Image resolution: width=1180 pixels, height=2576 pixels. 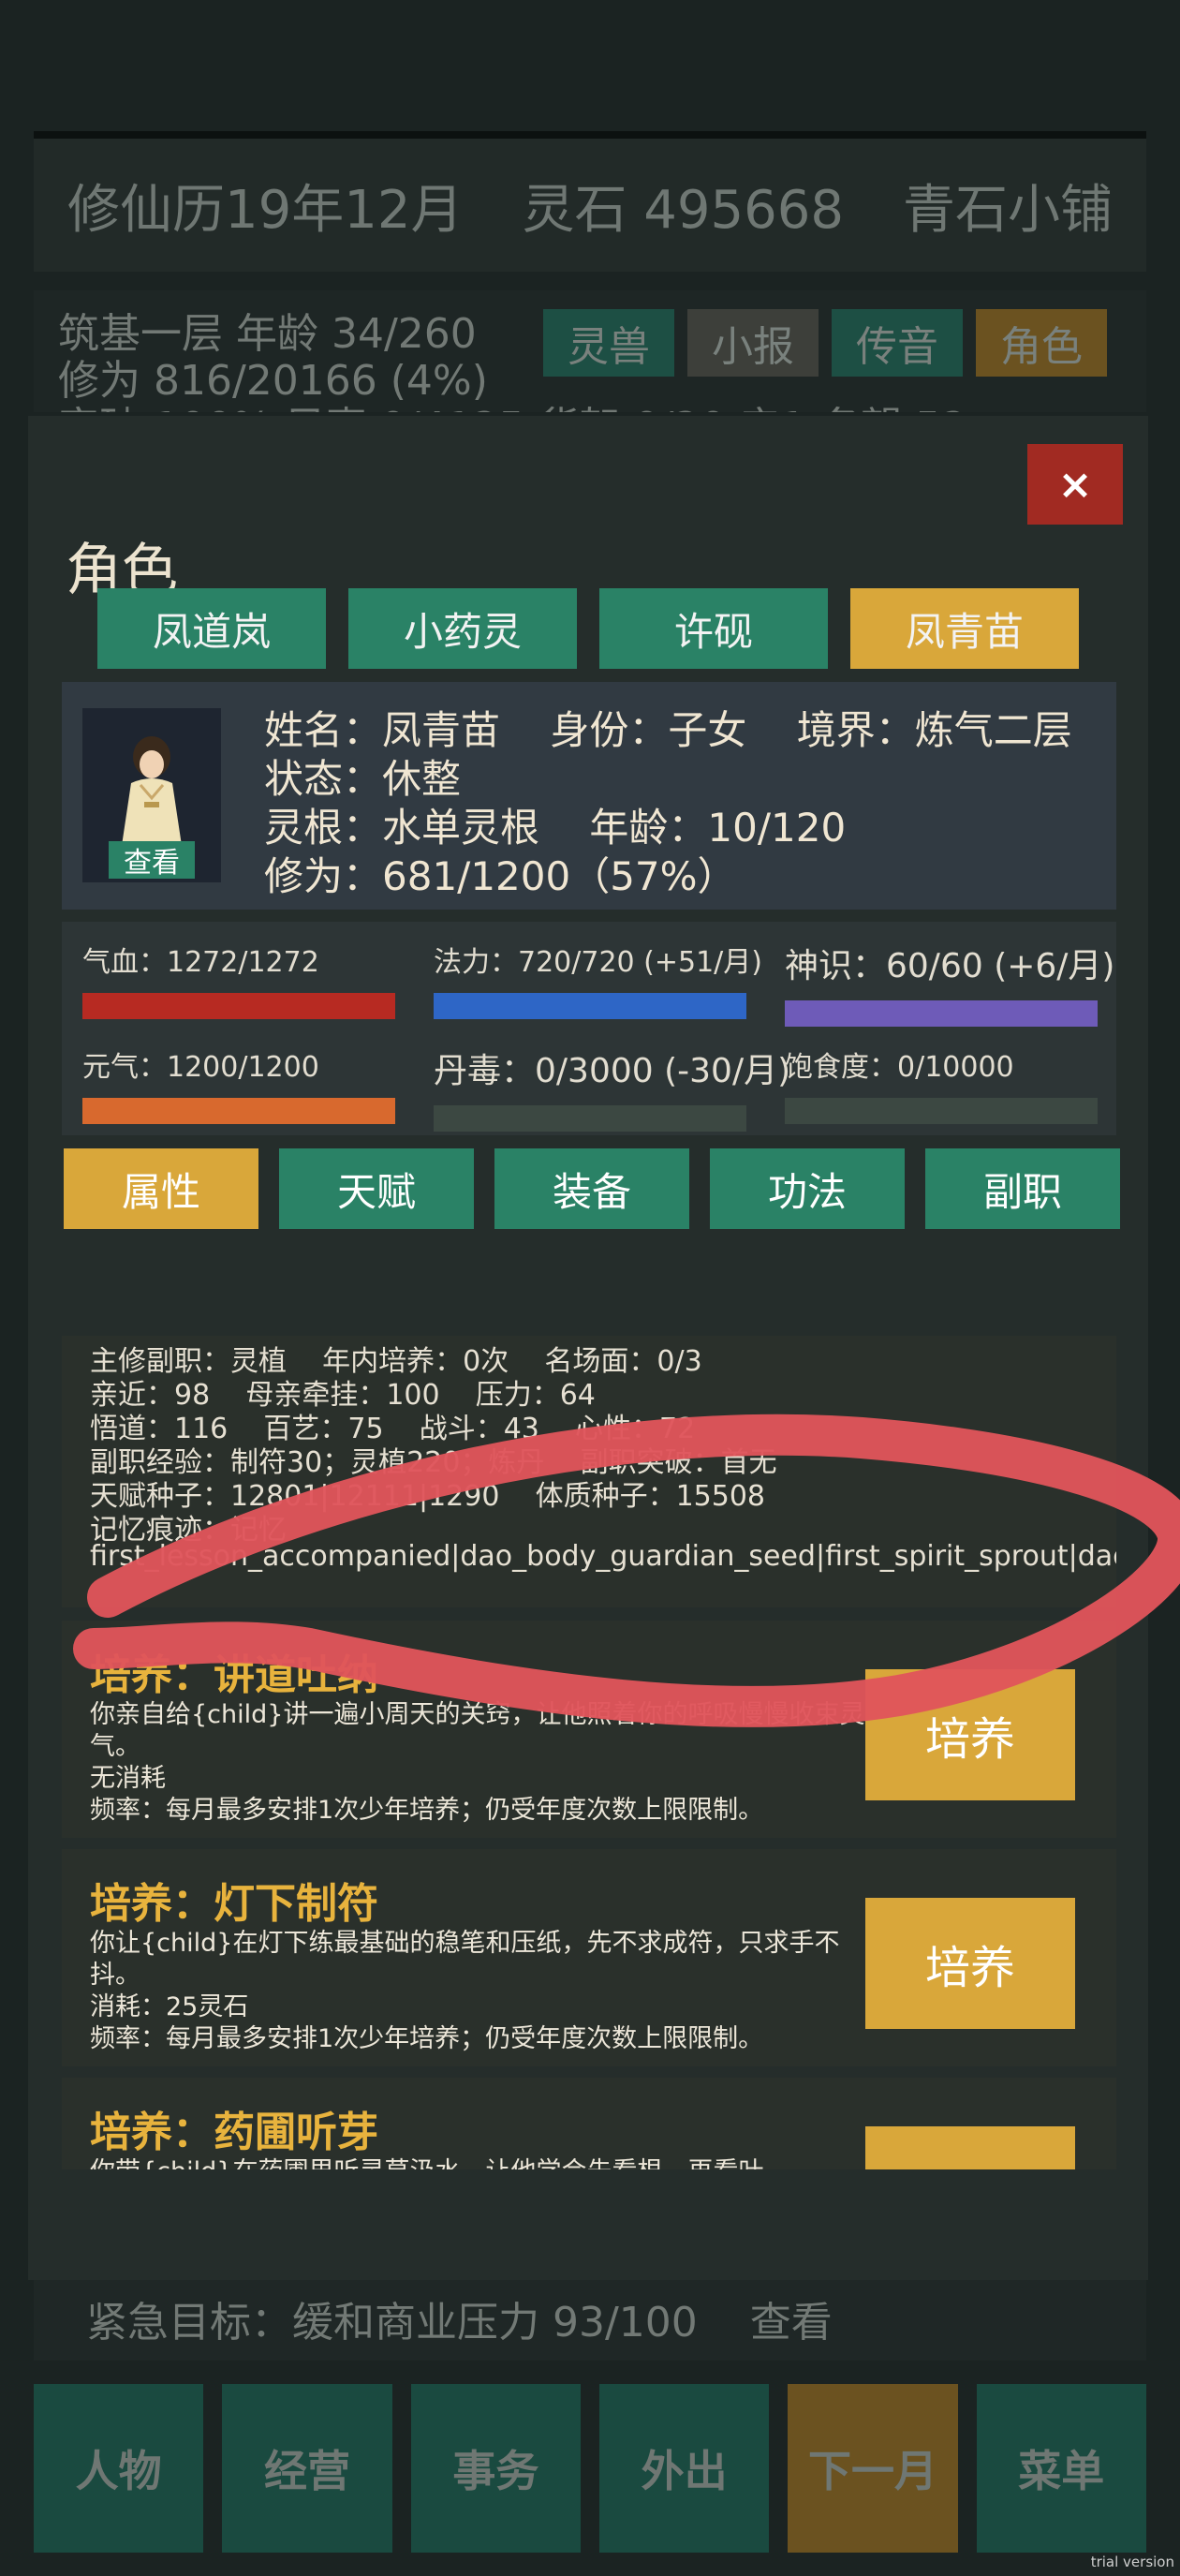 I want to click on nav-business: 经营, so click(x=307, y=2468).